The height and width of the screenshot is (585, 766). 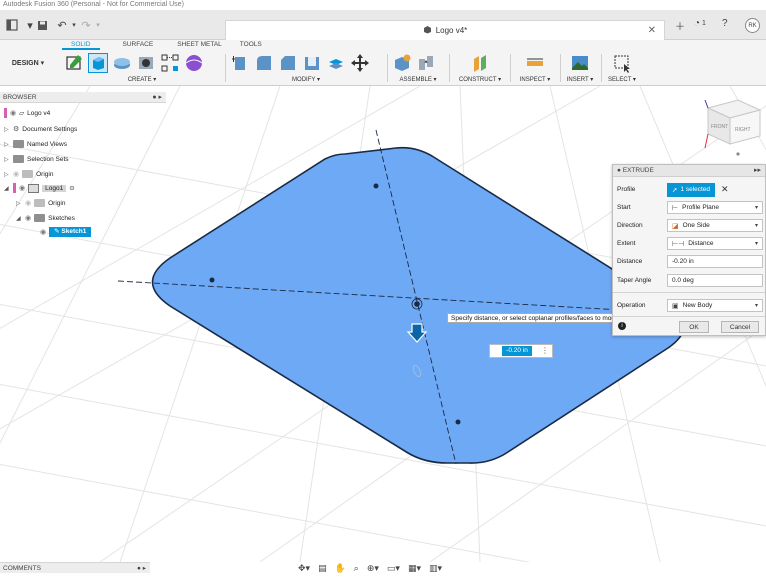 What do you see at coordinates (580, 63) in the screenshot?
I see `insert-image-icon` at bounding box center [580, 63].